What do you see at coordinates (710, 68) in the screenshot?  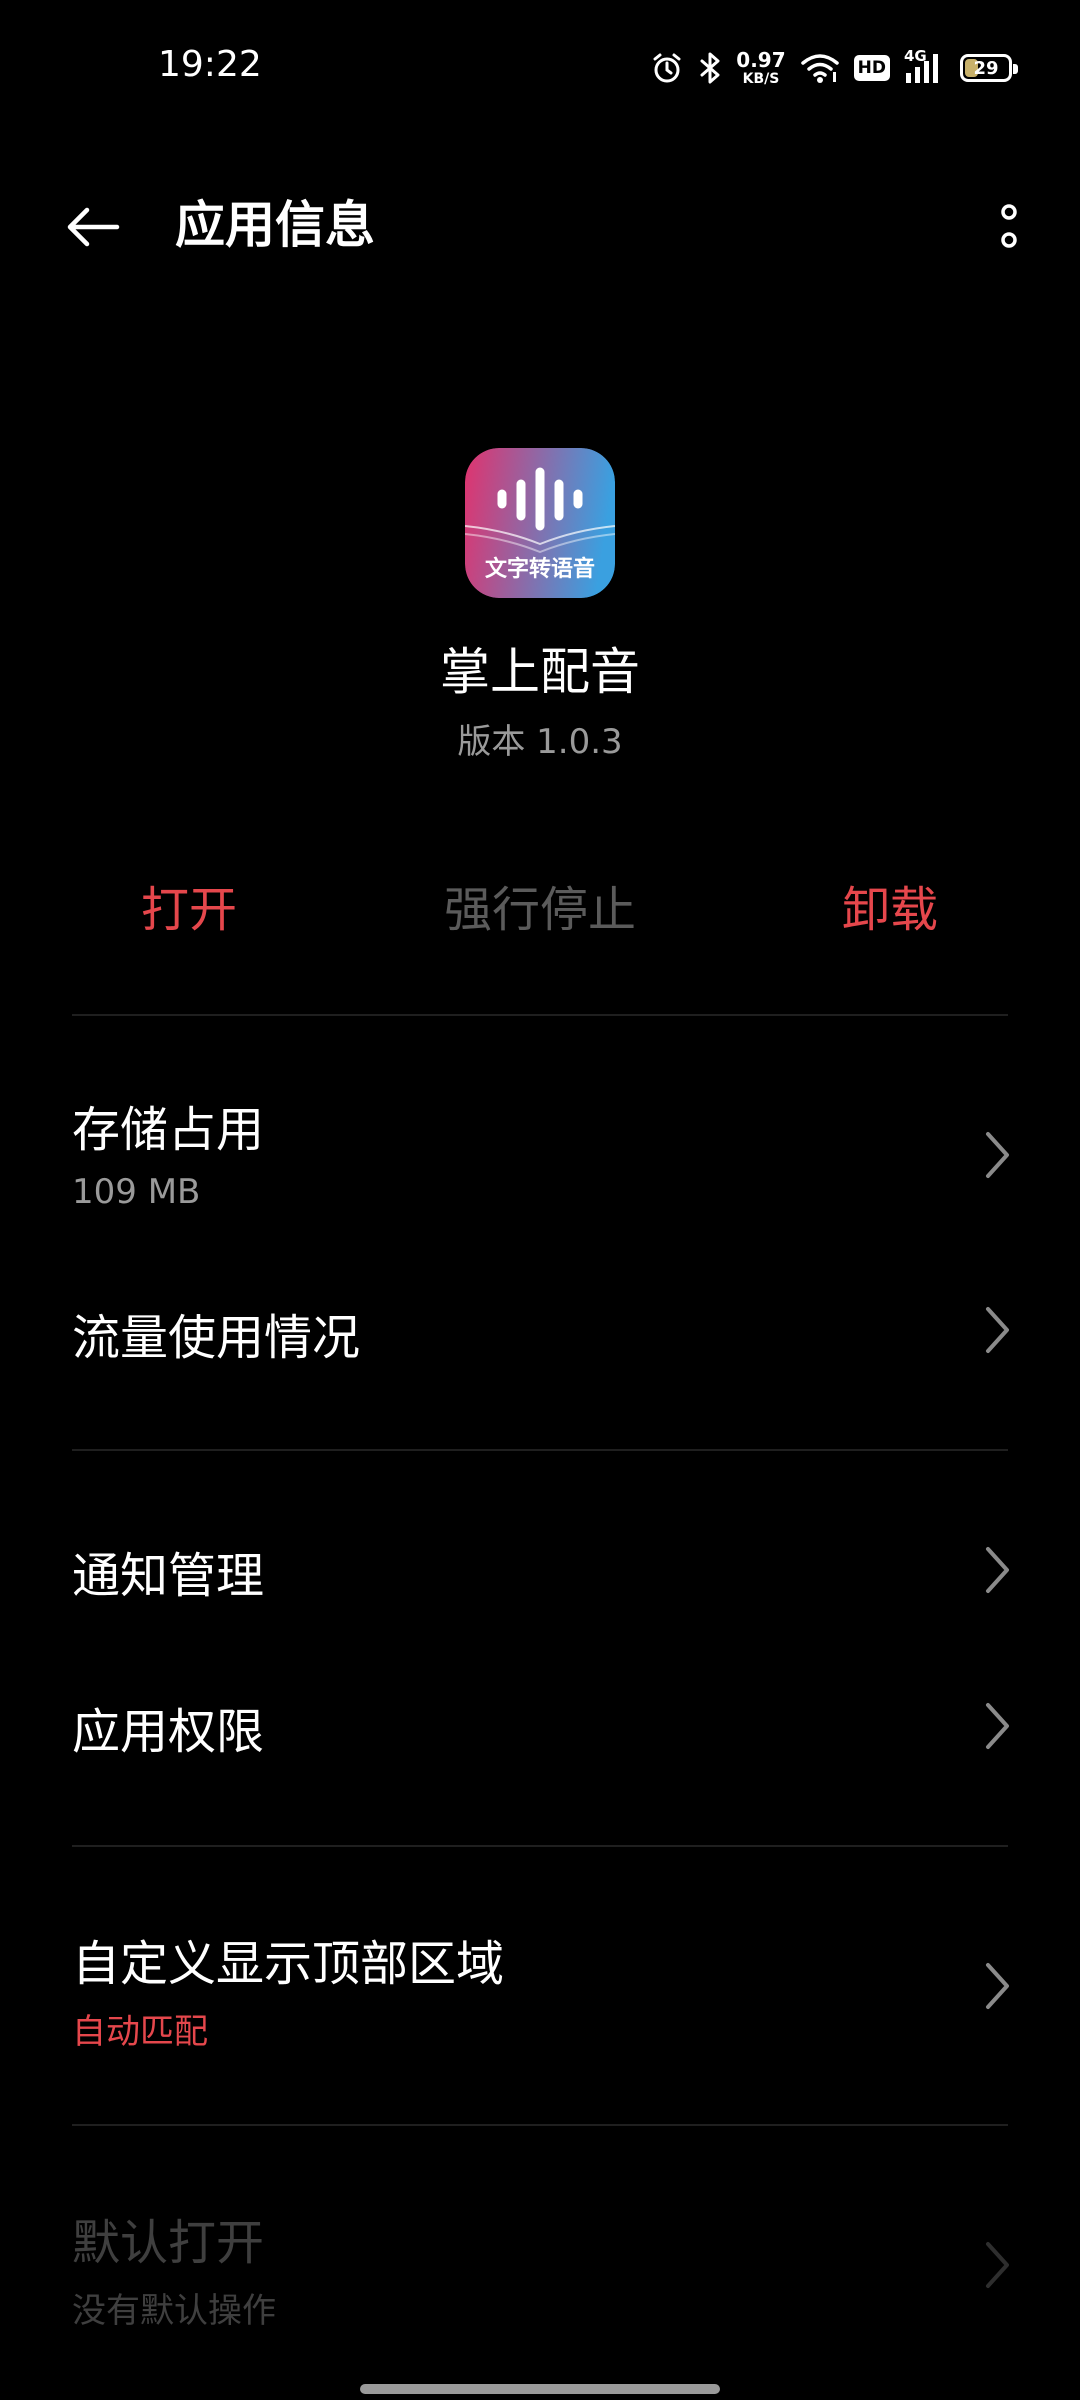 I see `bluetooth-icon` at bounding box center [710, 68].